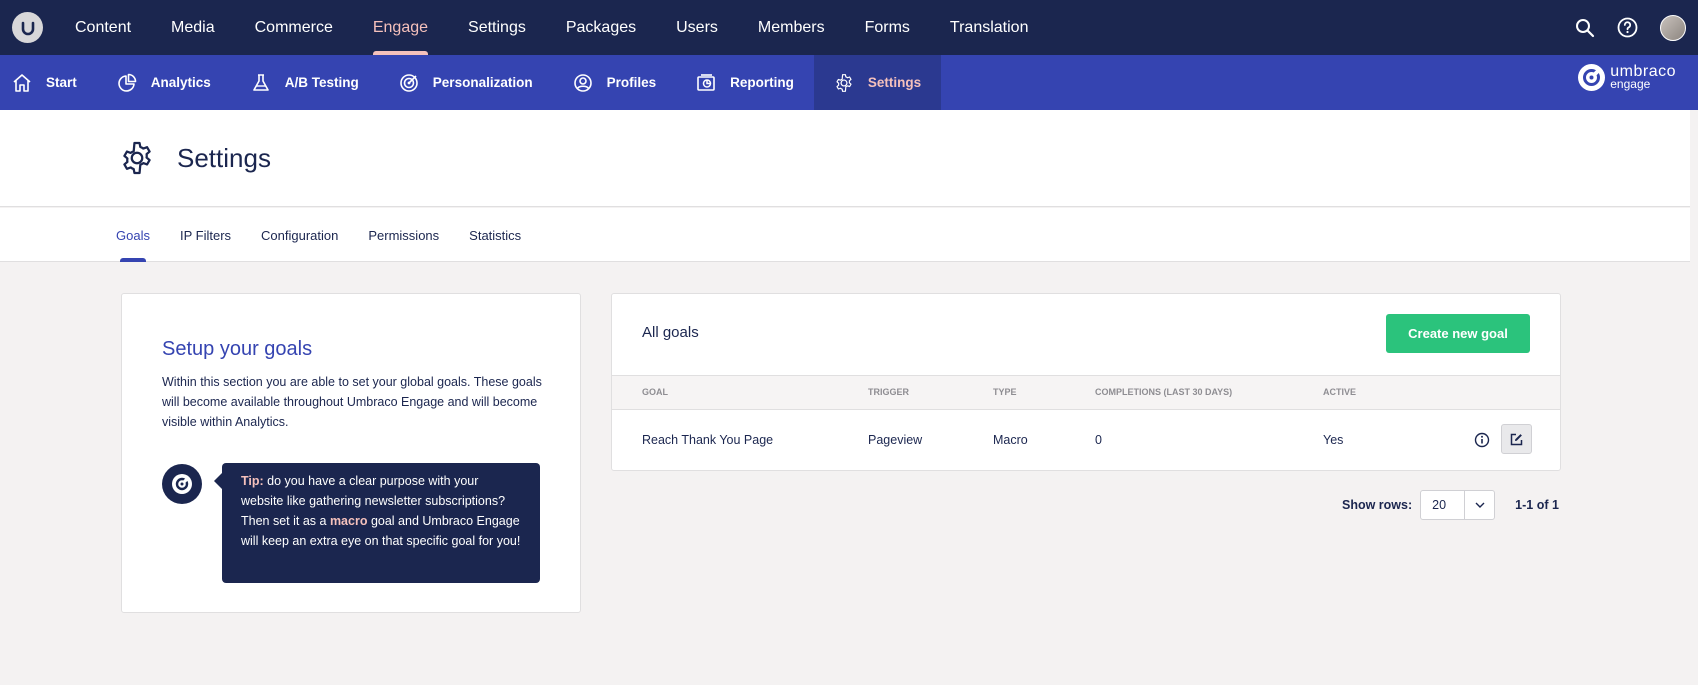 Image resolution: width=1698 pixels, height=685 pixels. I want to click on top-nav-members: Members, so click(791, 27).